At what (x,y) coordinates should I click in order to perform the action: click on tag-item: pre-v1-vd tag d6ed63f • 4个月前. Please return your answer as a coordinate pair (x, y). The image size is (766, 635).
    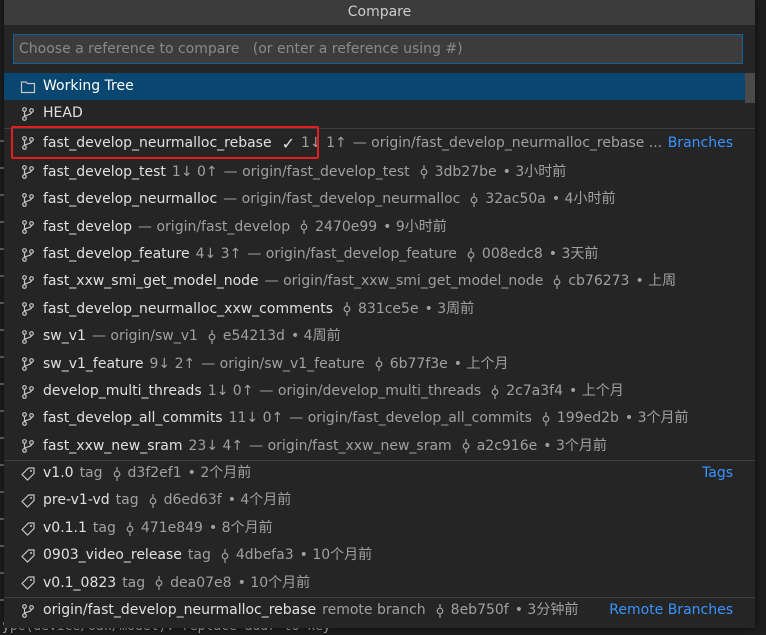
    Looking at the image, I should click on (379, 500).